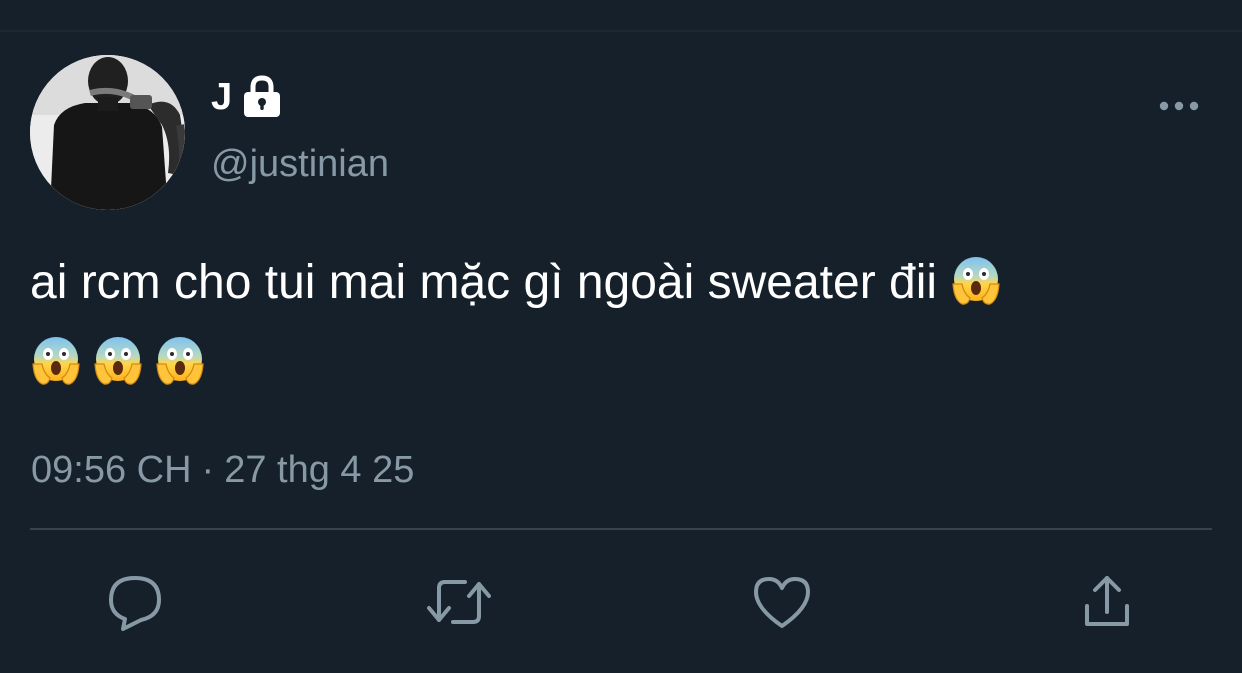 This screenshot has height=673, width=1242. Describe the element at coordinates (621, 31) in the screenshot. I see `top-divider` at that location.